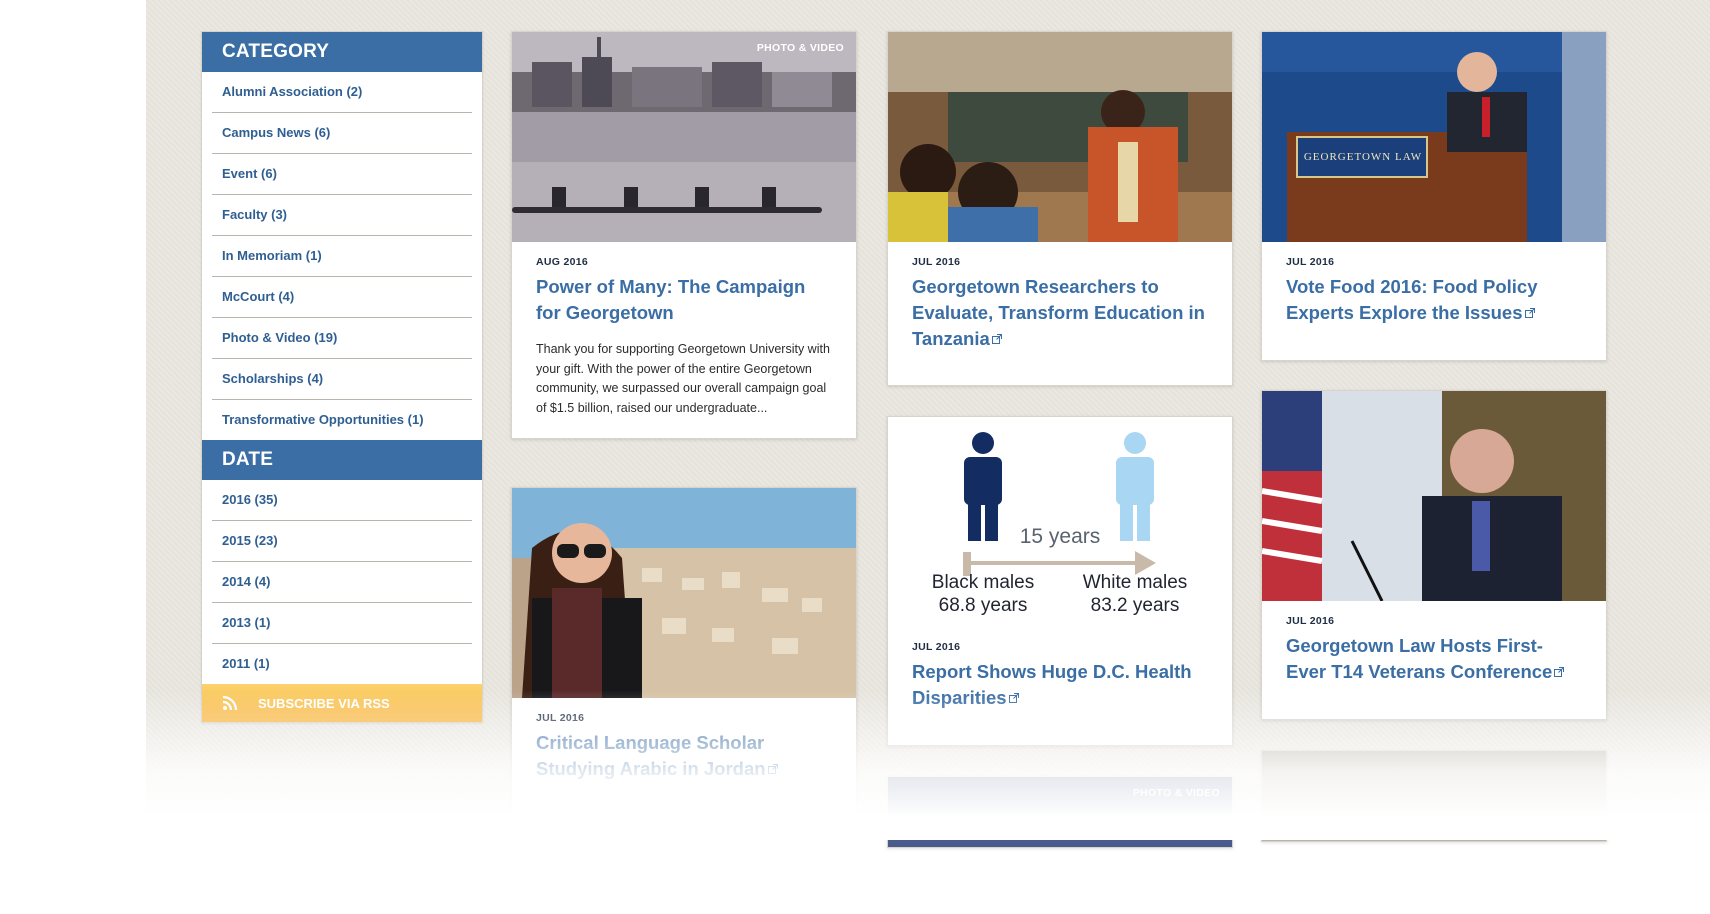 Image resolution: width=1710 pixels, height=914 pixels. What do you see at coordinates (562, 262) in the screenshot?
I see `card-date: AUG 2016` at bounding box center [562, 262].